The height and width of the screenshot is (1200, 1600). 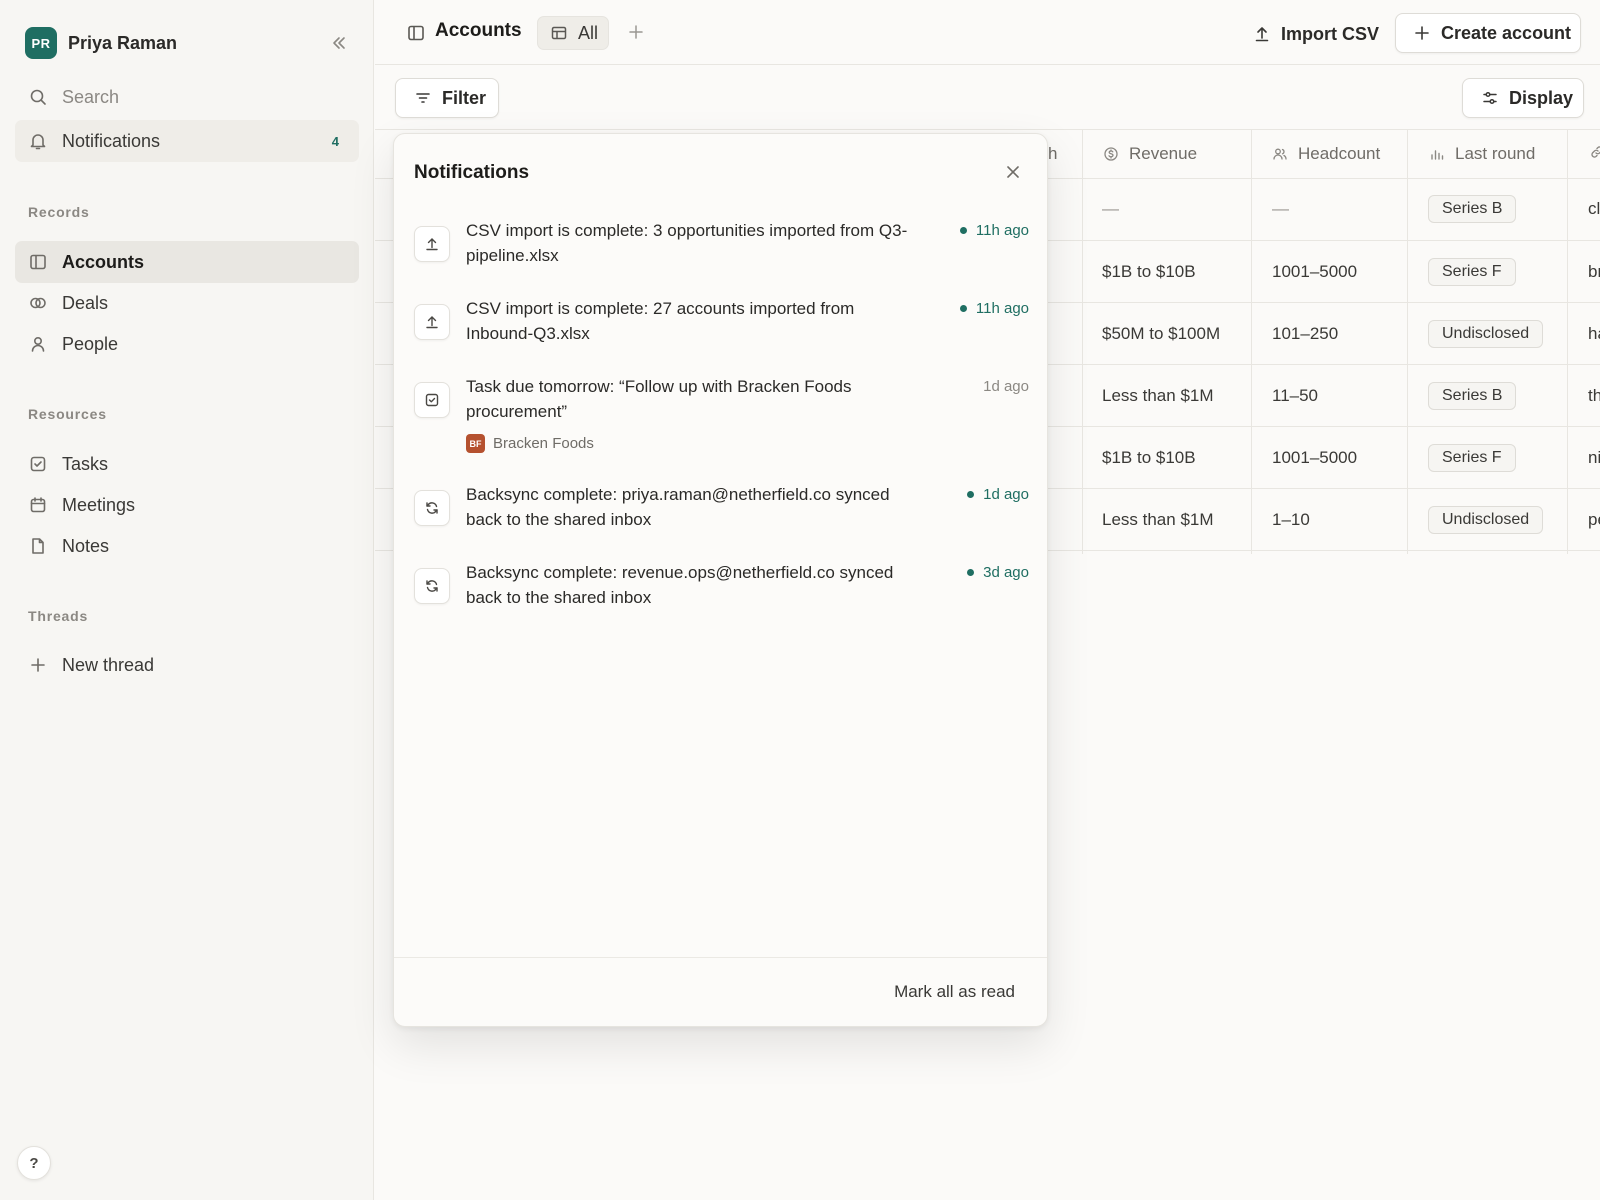 What do you see at coordinates (38, 505) in the screenshot?
I see `calendar-icon` at bounding box center [38, 505].